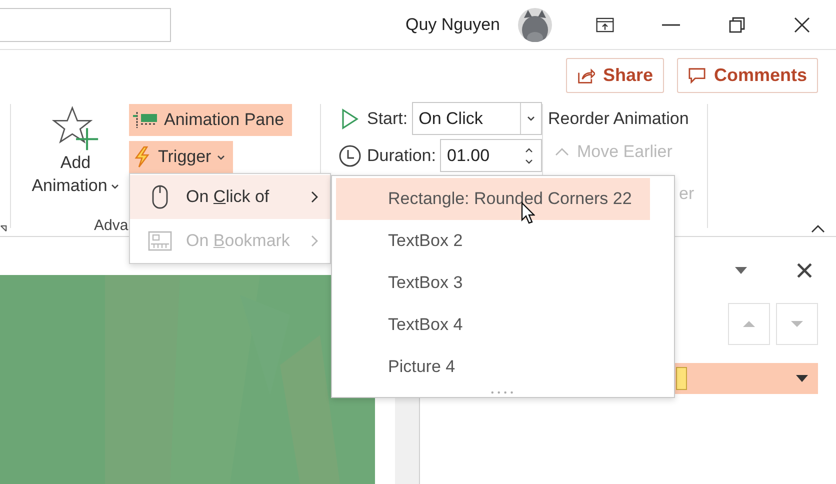  Describe the element at coordinates (493, 241) in the screenshot. I see `menu-item: TextBox 2` at that location.